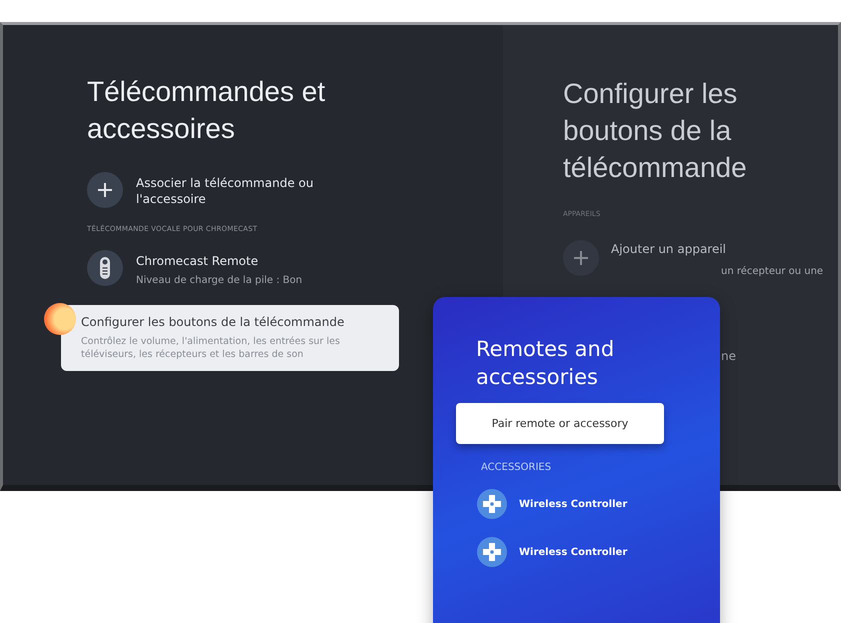 The width and height of the screenshot is (841, 623). What do you see at coordinates (545, 363) in the screenshot?
I see `card-title: Remotes and accessories` at bounding box center [545, 363].